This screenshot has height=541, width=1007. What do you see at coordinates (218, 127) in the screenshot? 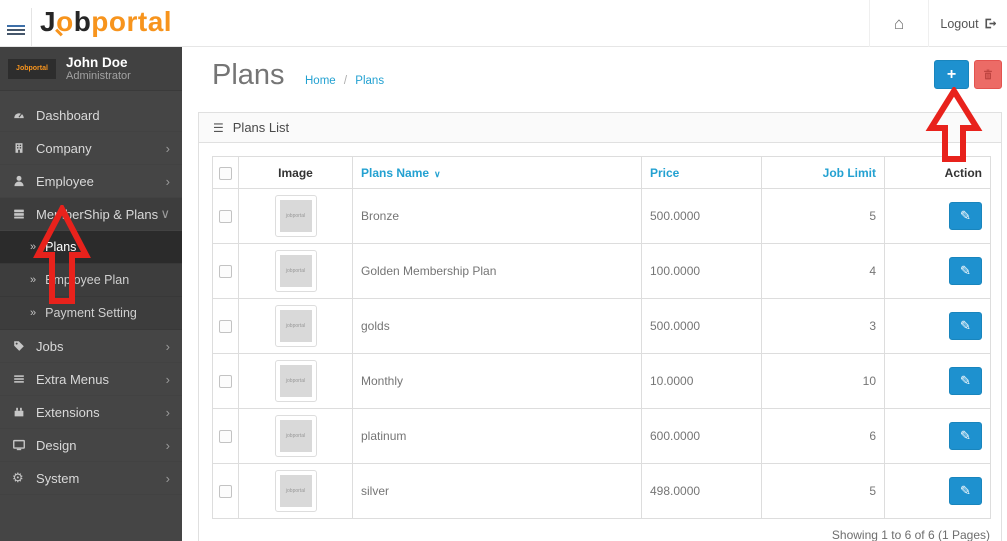
I see `list-icon: ☰` at bounding box center [218, 127].